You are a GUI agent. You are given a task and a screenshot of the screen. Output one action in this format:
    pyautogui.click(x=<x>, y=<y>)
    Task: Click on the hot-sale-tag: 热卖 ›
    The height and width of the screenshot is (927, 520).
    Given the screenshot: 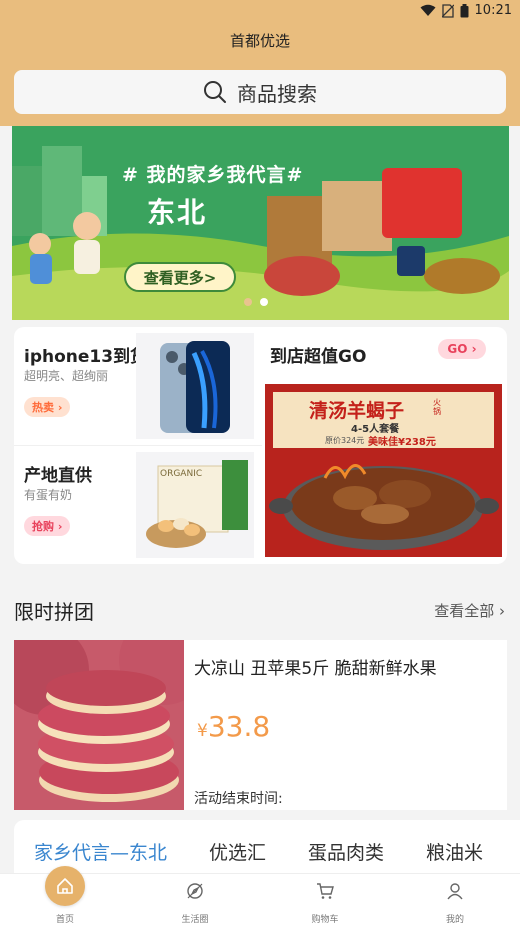 What is the action you would take?
    pyautogui.click(x=47, y=407)
    